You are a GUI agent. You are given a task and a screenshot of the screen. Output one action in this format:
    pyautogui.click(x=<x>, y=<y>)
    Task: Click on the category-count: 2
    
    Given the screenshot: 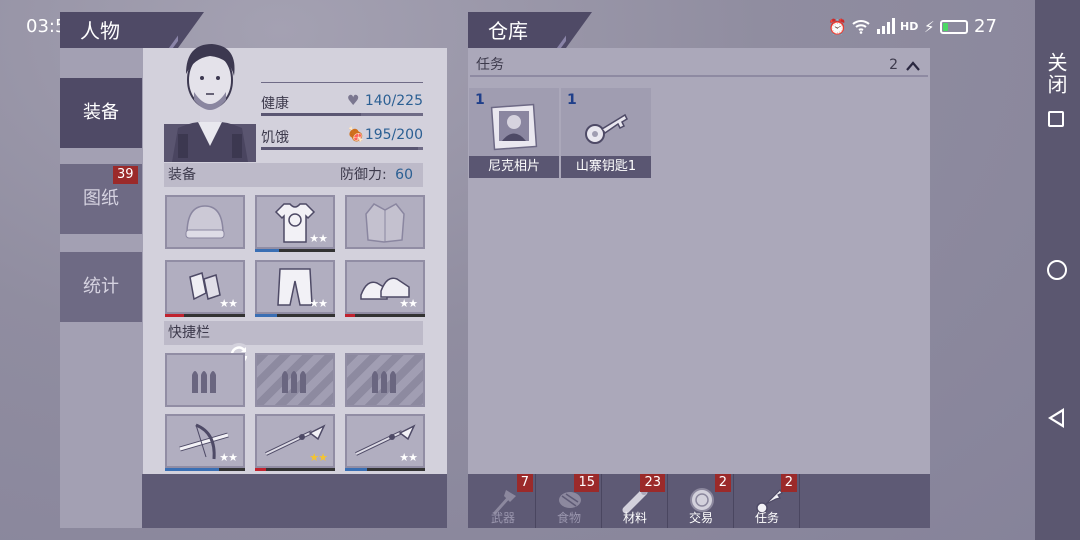 What is the action you would take?
    pyautogui.click(x=893, y=65)
    